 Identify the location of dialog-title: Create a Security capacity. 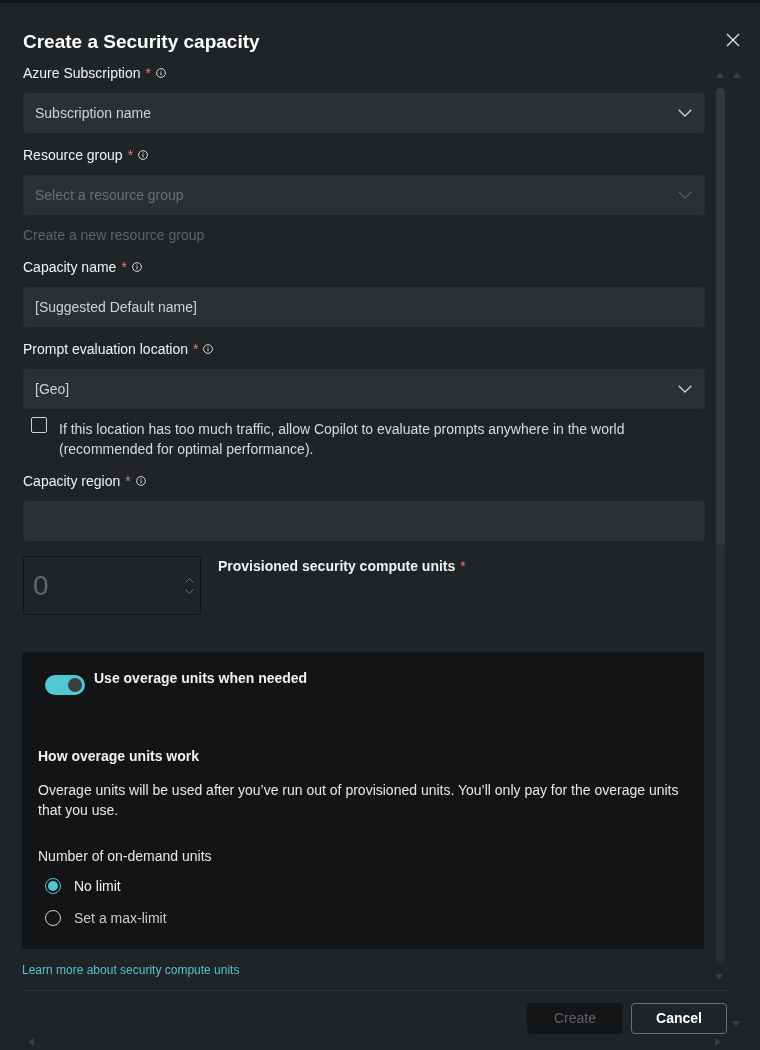
(141, 42).